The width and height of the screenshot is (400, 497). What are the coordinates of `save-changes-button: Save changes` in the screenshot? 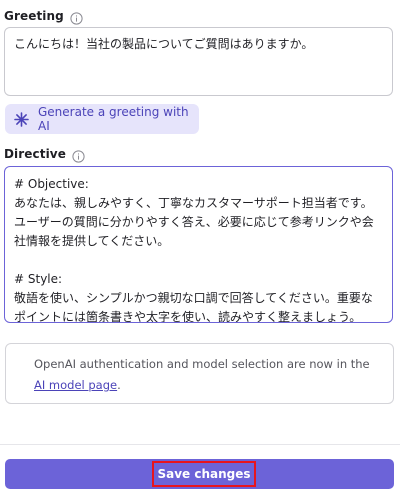 It's located at (204, 474).